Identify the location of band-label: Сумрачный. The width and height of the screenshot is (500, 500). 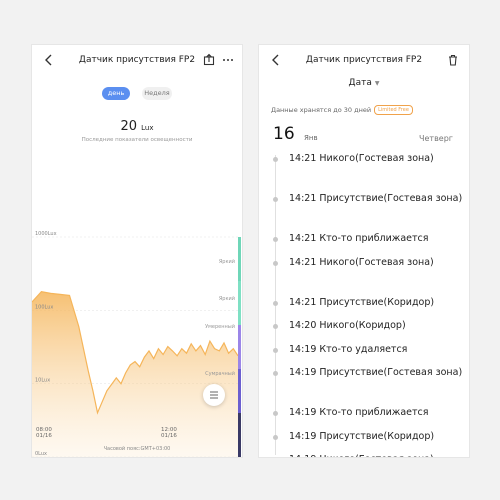
(220, 373).